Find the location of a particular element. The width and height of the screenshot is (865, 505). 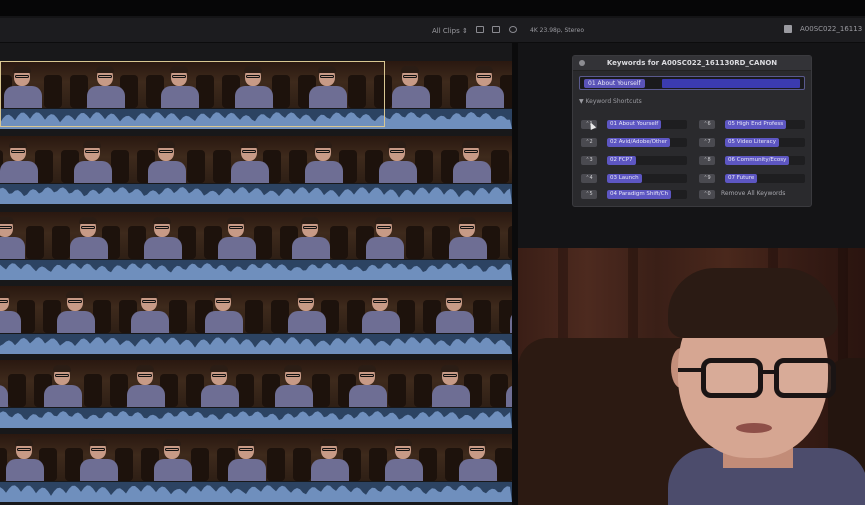

keyword-shortcut-row: ⌃8 06 Community/Ecosy is located at coordinates (754, 161).